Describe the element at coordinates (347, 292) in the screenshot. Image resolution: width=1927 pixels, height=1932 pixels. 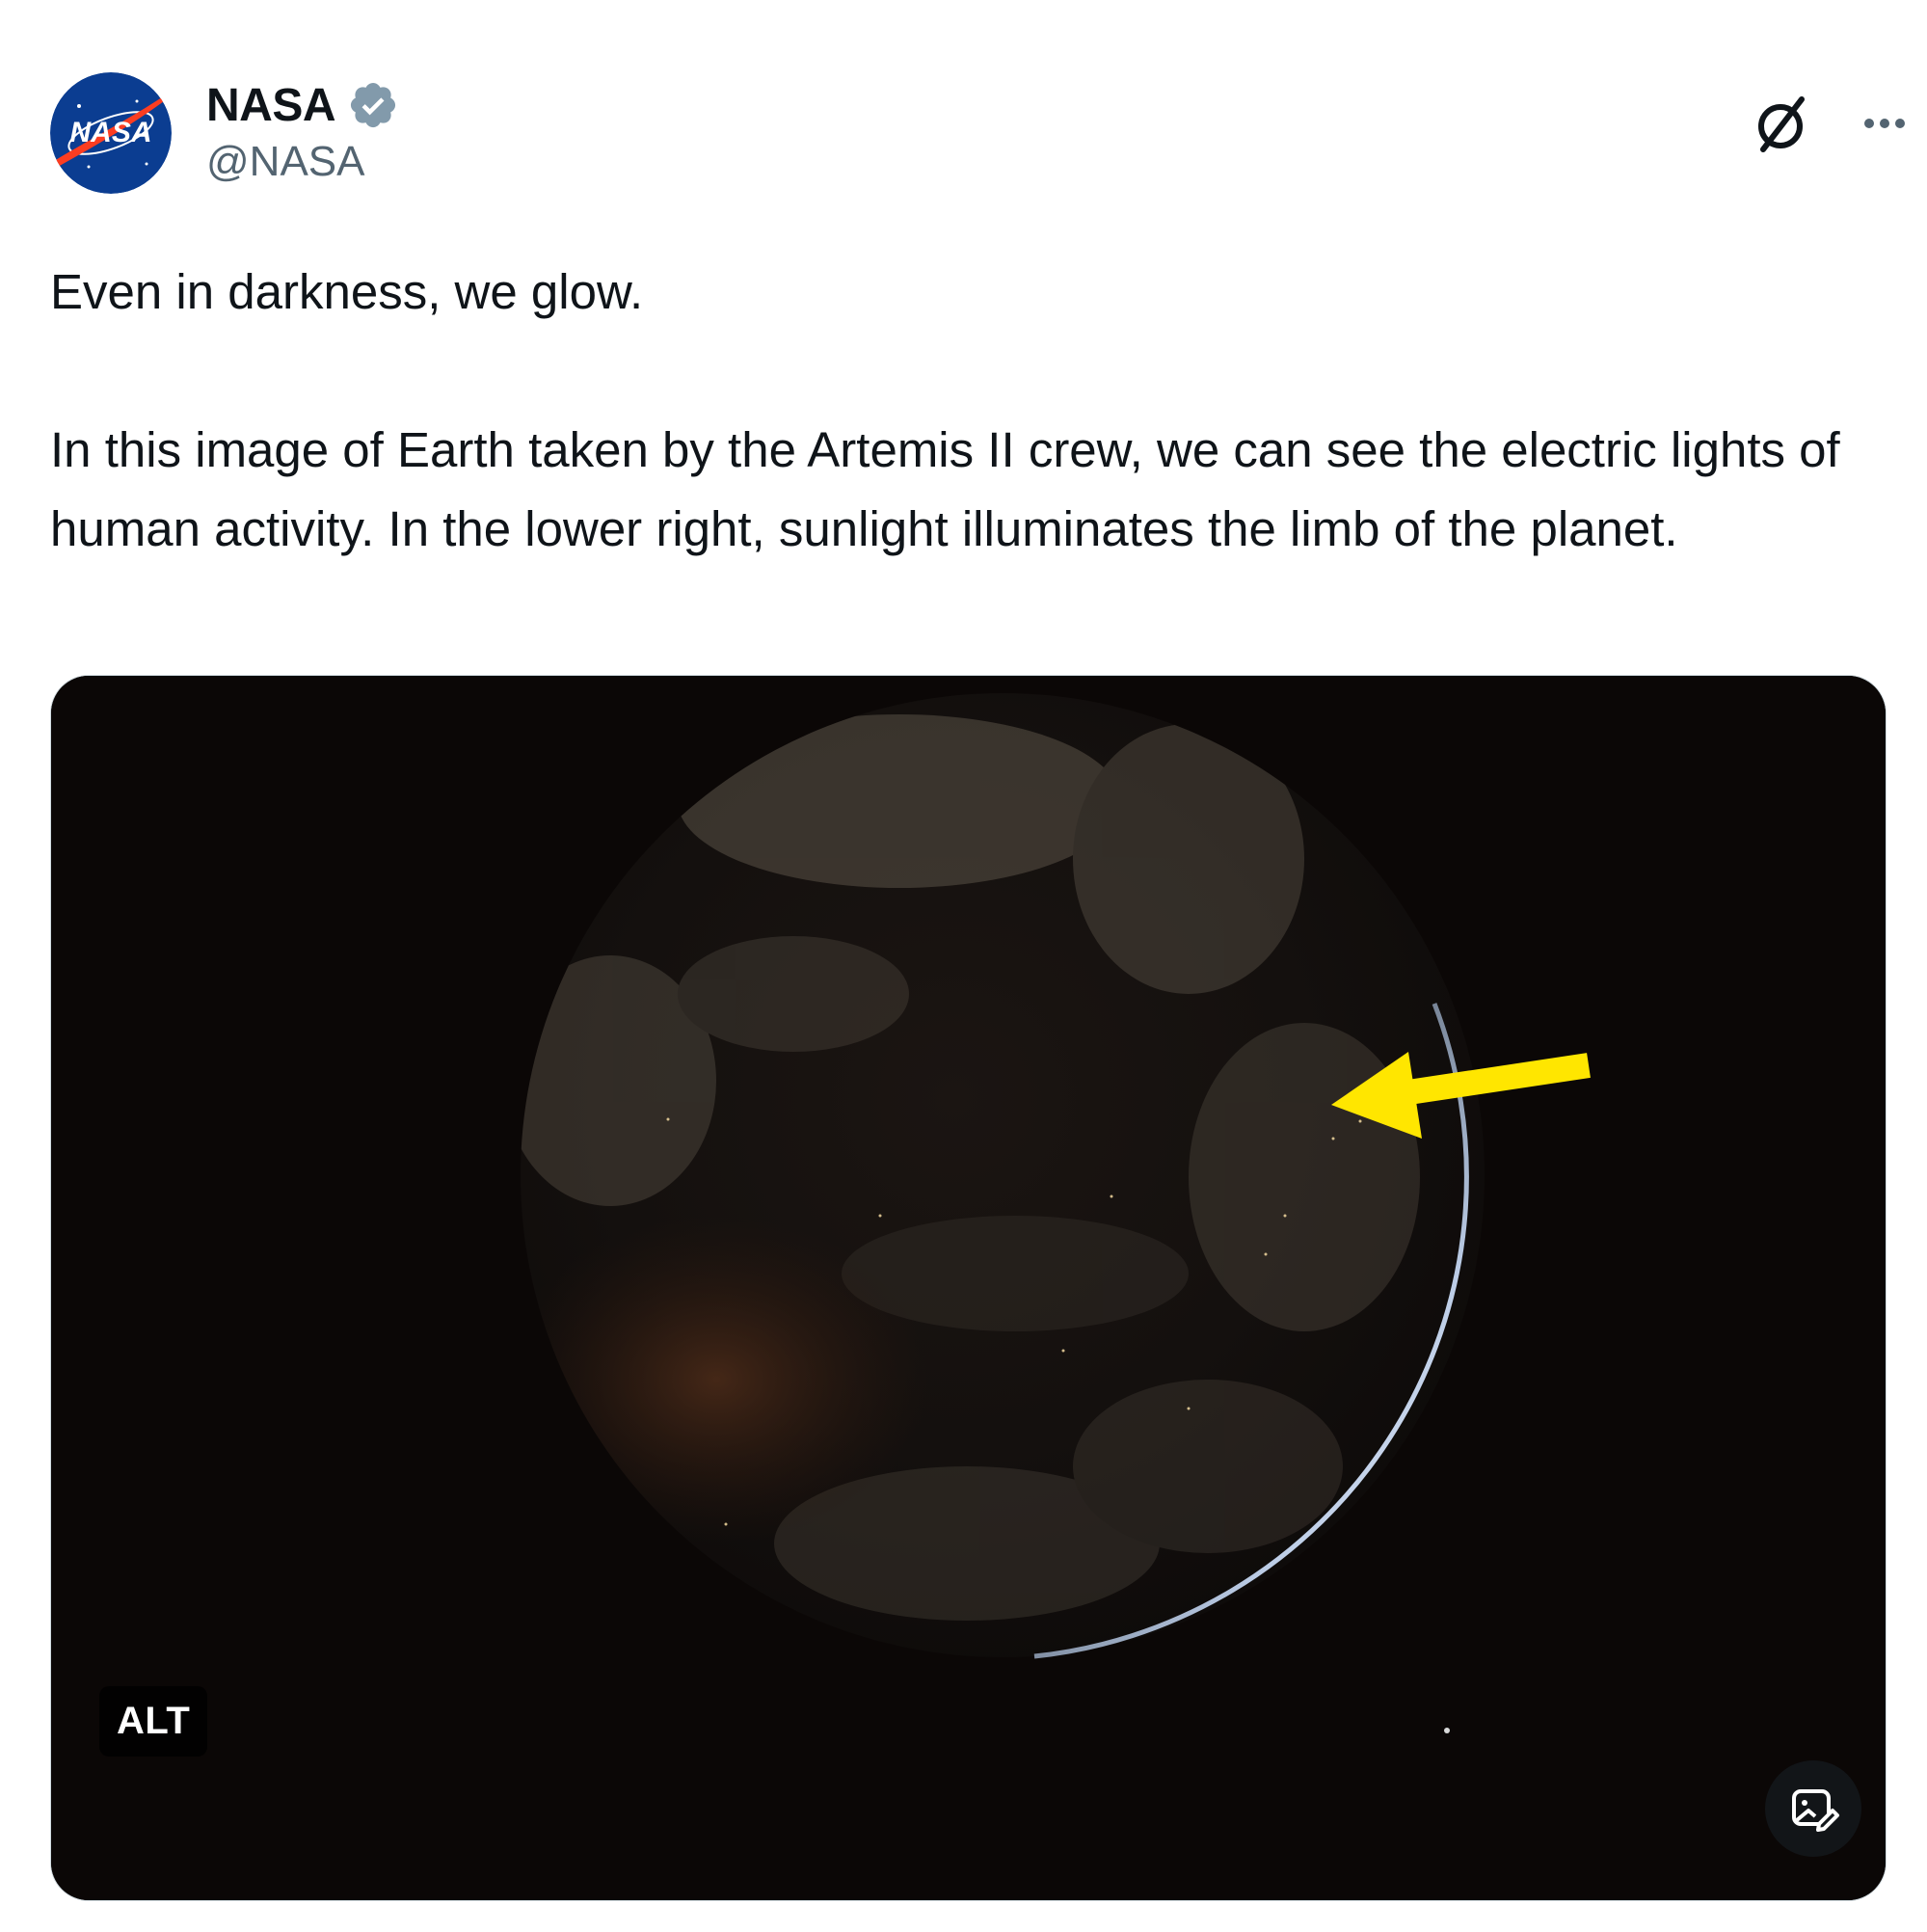
I see `tweet-text-line-1: Even in darkness, we glow.` at that location.